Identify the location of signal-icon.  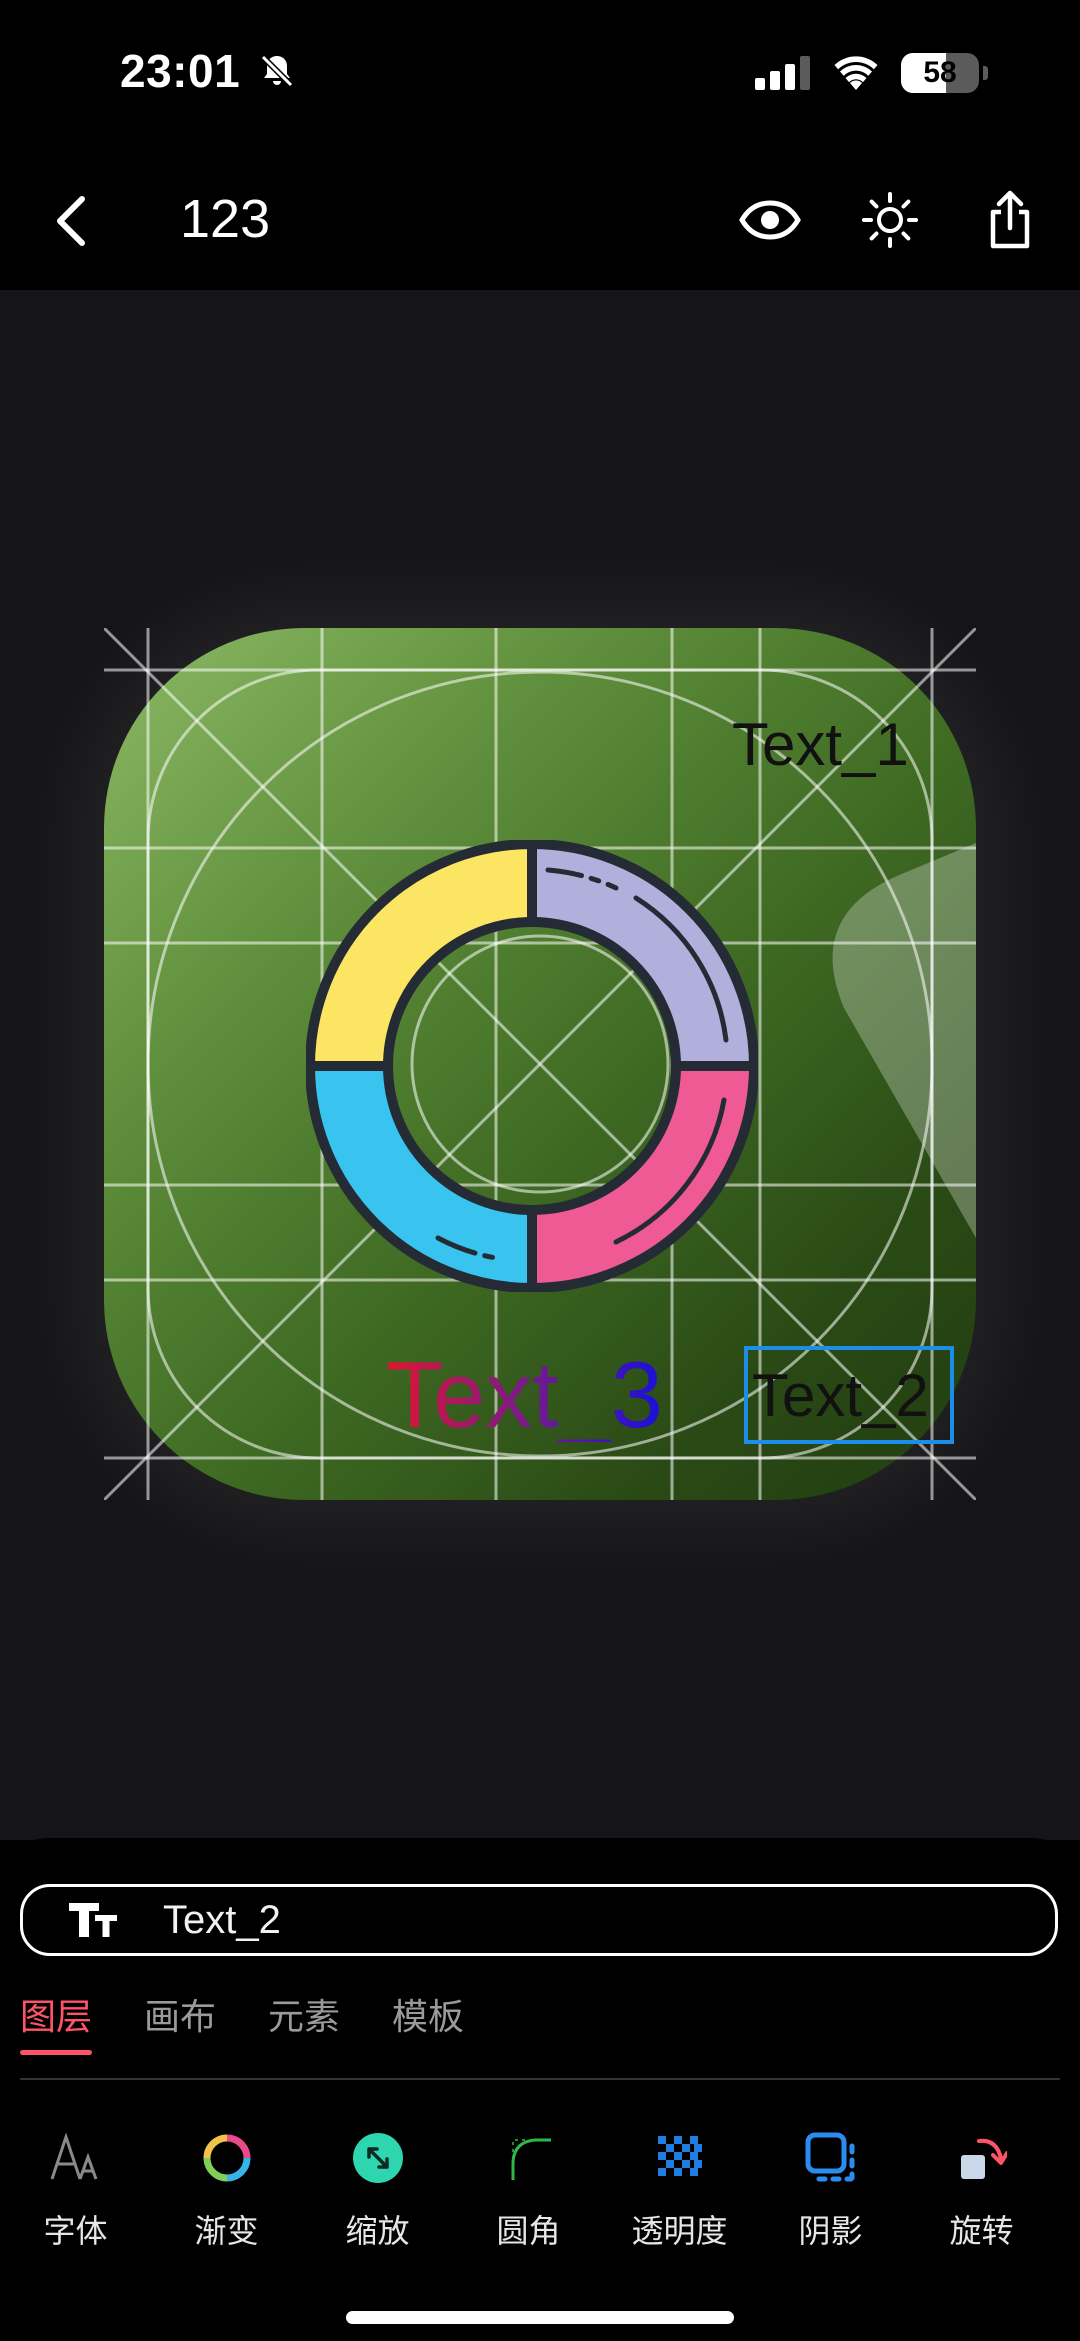
(782, 73).